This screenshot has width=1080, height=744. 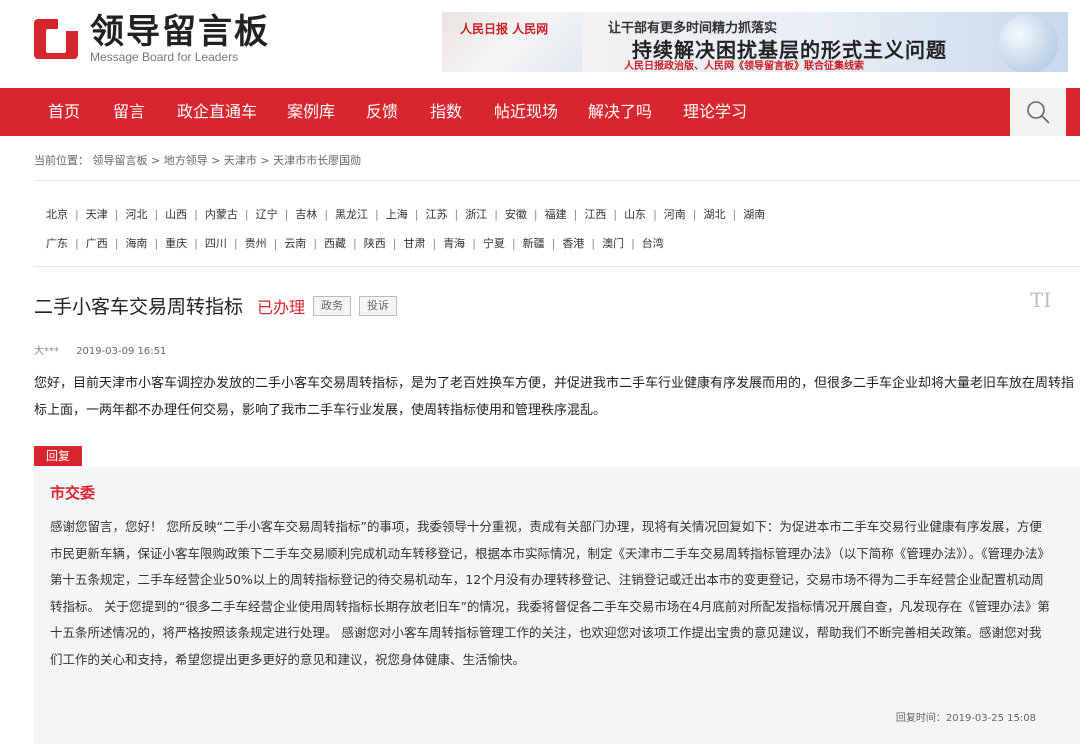 I want to click on region-link: 安徽, so click(x=516, y=214).